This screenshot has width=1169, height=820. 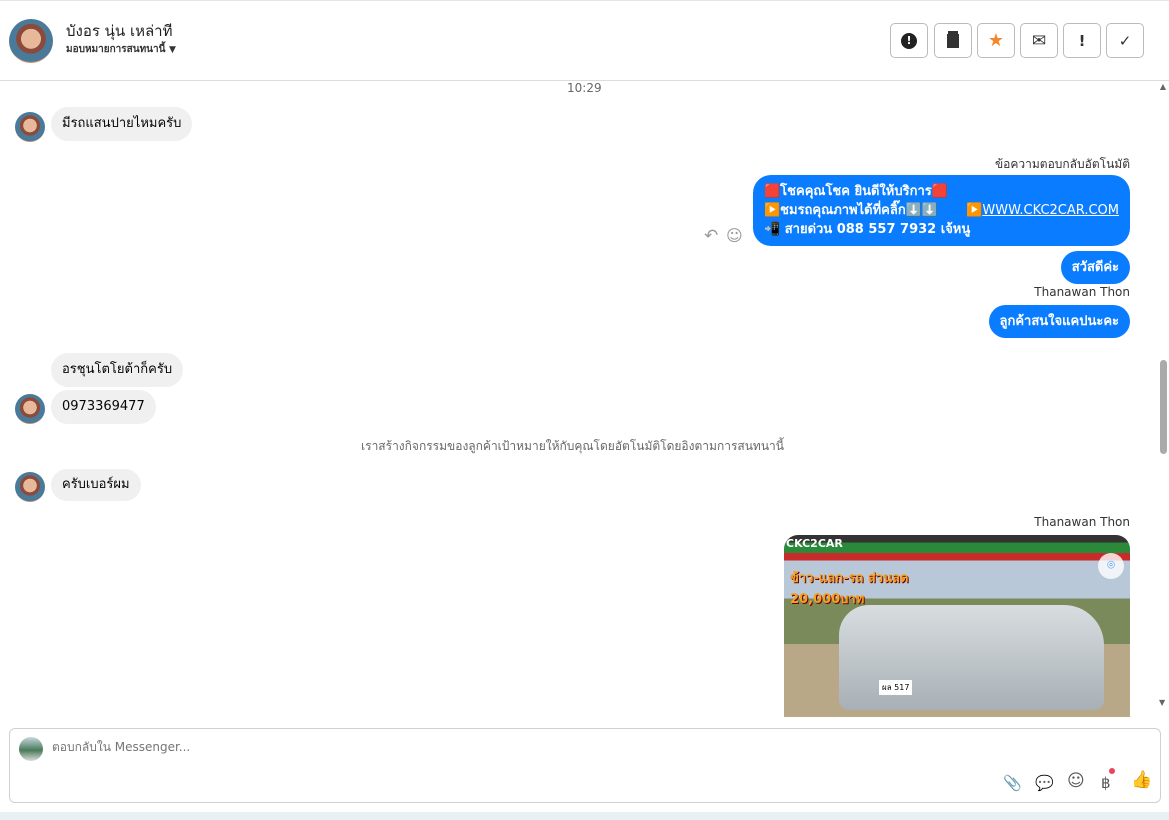 I want to click on exclamation-icon: !, so click(x=1082, y=40).